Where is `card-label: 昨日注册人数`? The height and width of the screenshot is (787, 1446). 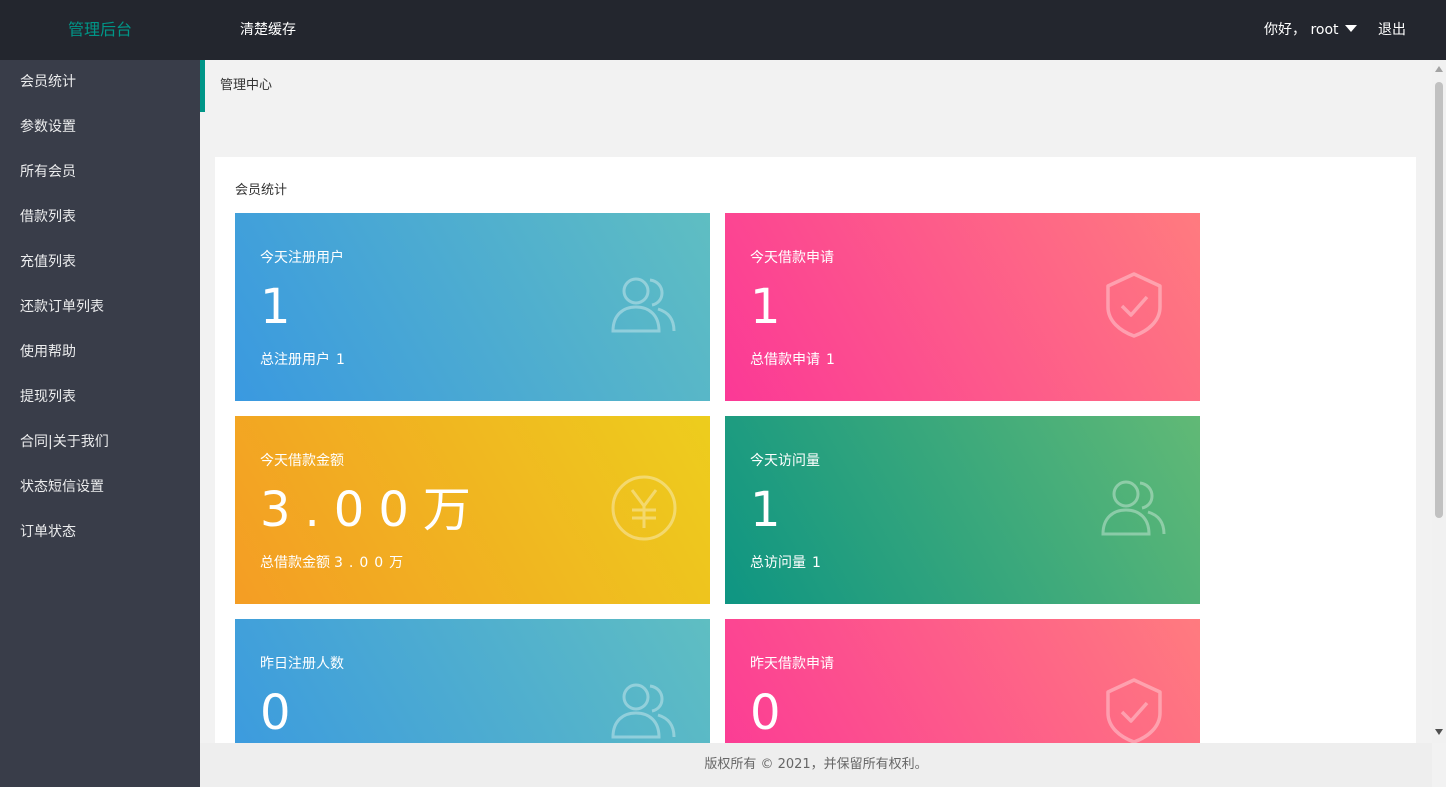
card-label: 昨日注册人数 is located at coordinates (302, 664).